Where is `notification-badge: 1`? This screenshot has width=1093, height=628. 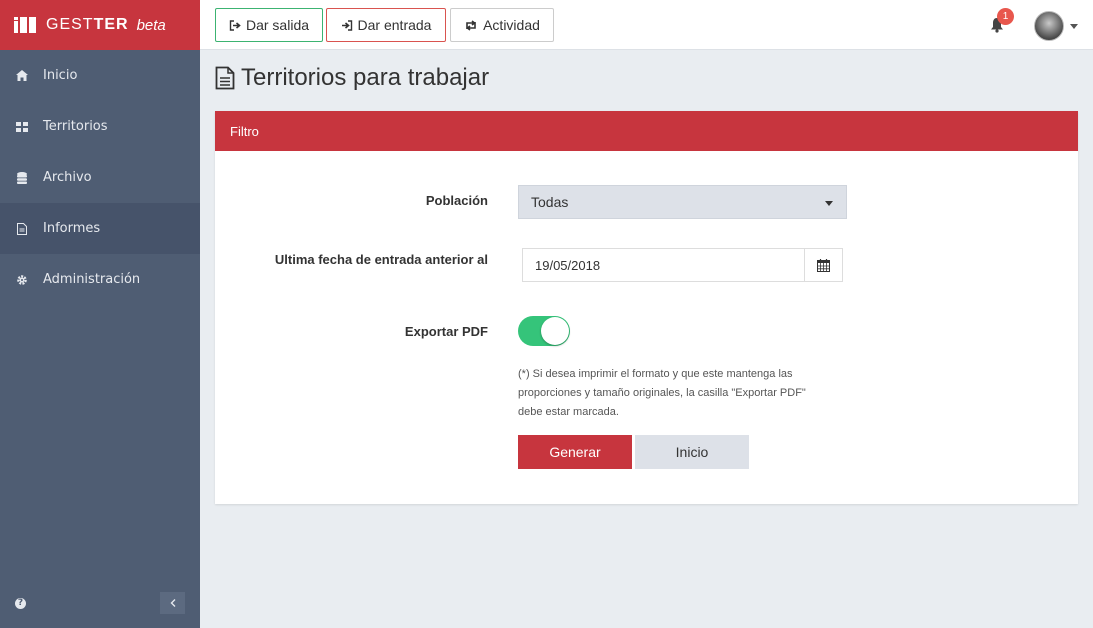
notification-badge: 1 is located at coordinates (1005, 16).